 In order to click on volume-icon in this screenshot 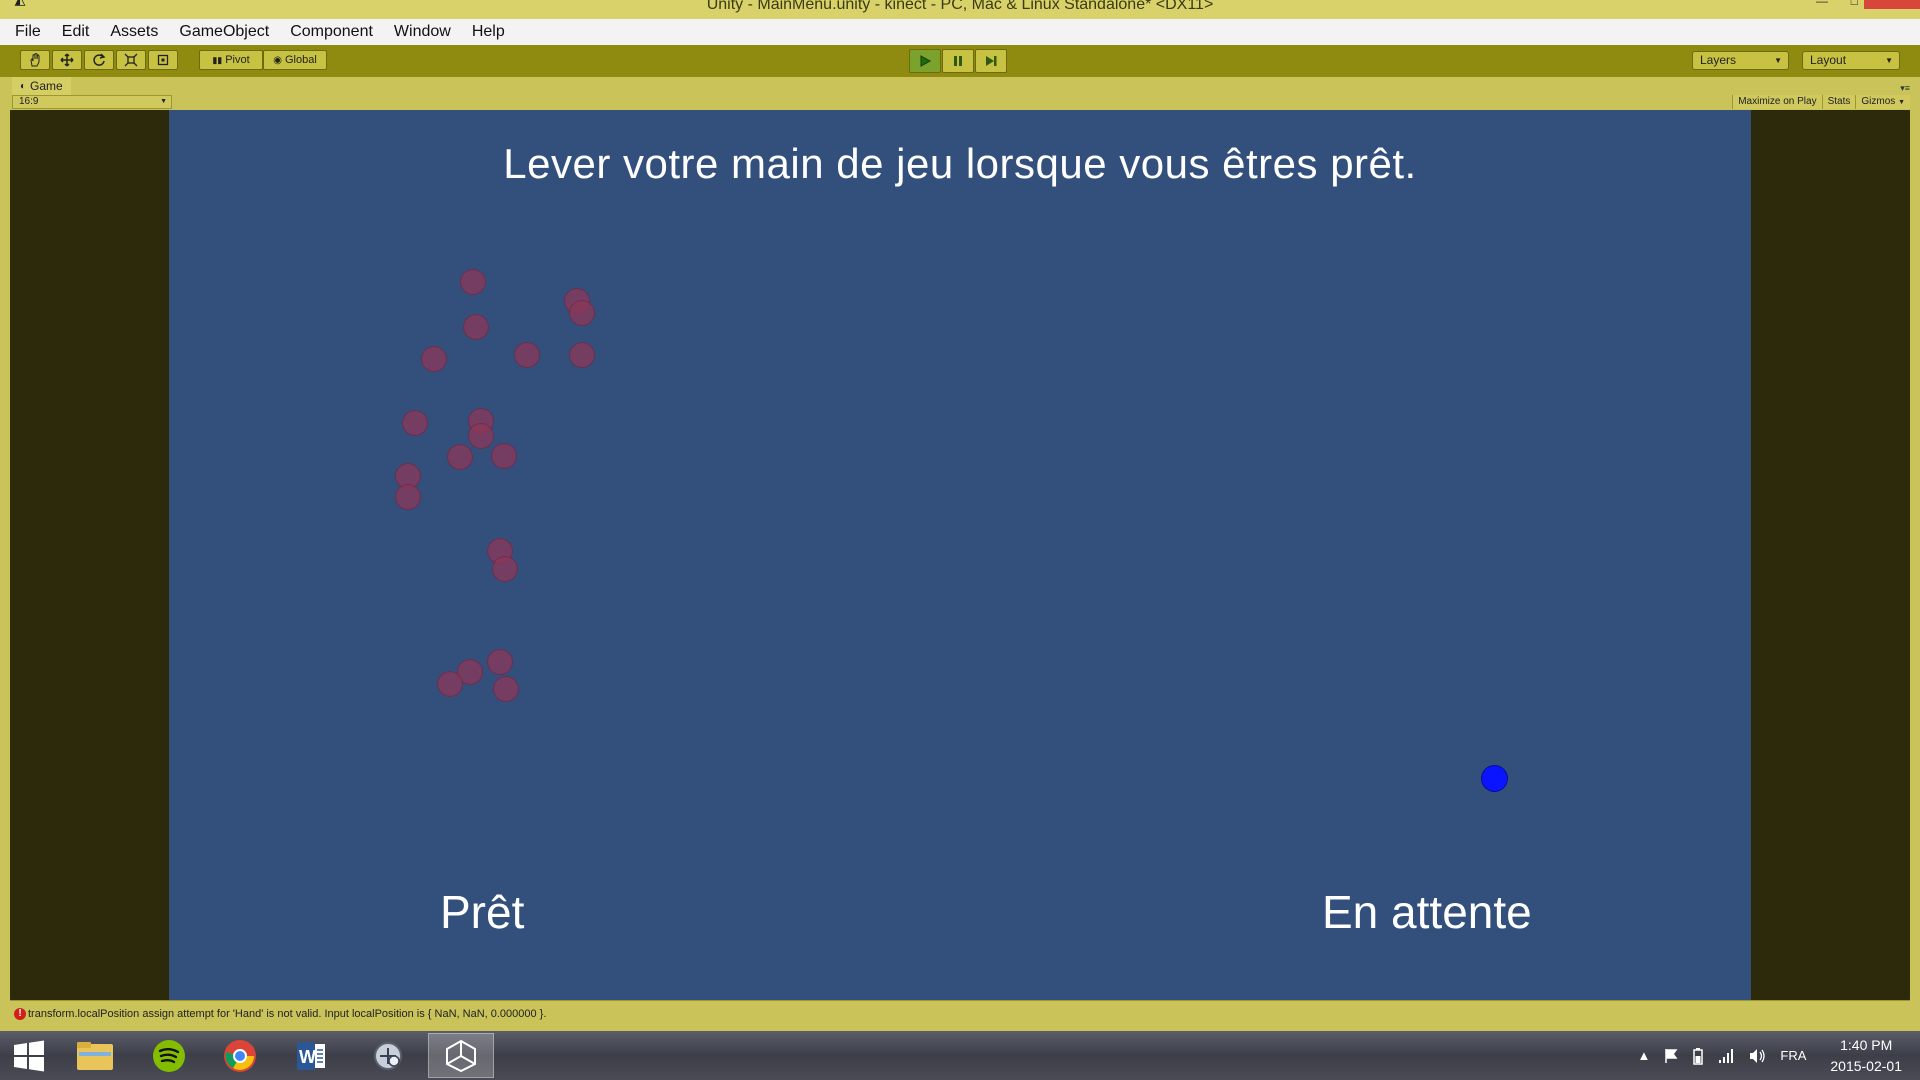, I will do `click(1757, 1056)`.